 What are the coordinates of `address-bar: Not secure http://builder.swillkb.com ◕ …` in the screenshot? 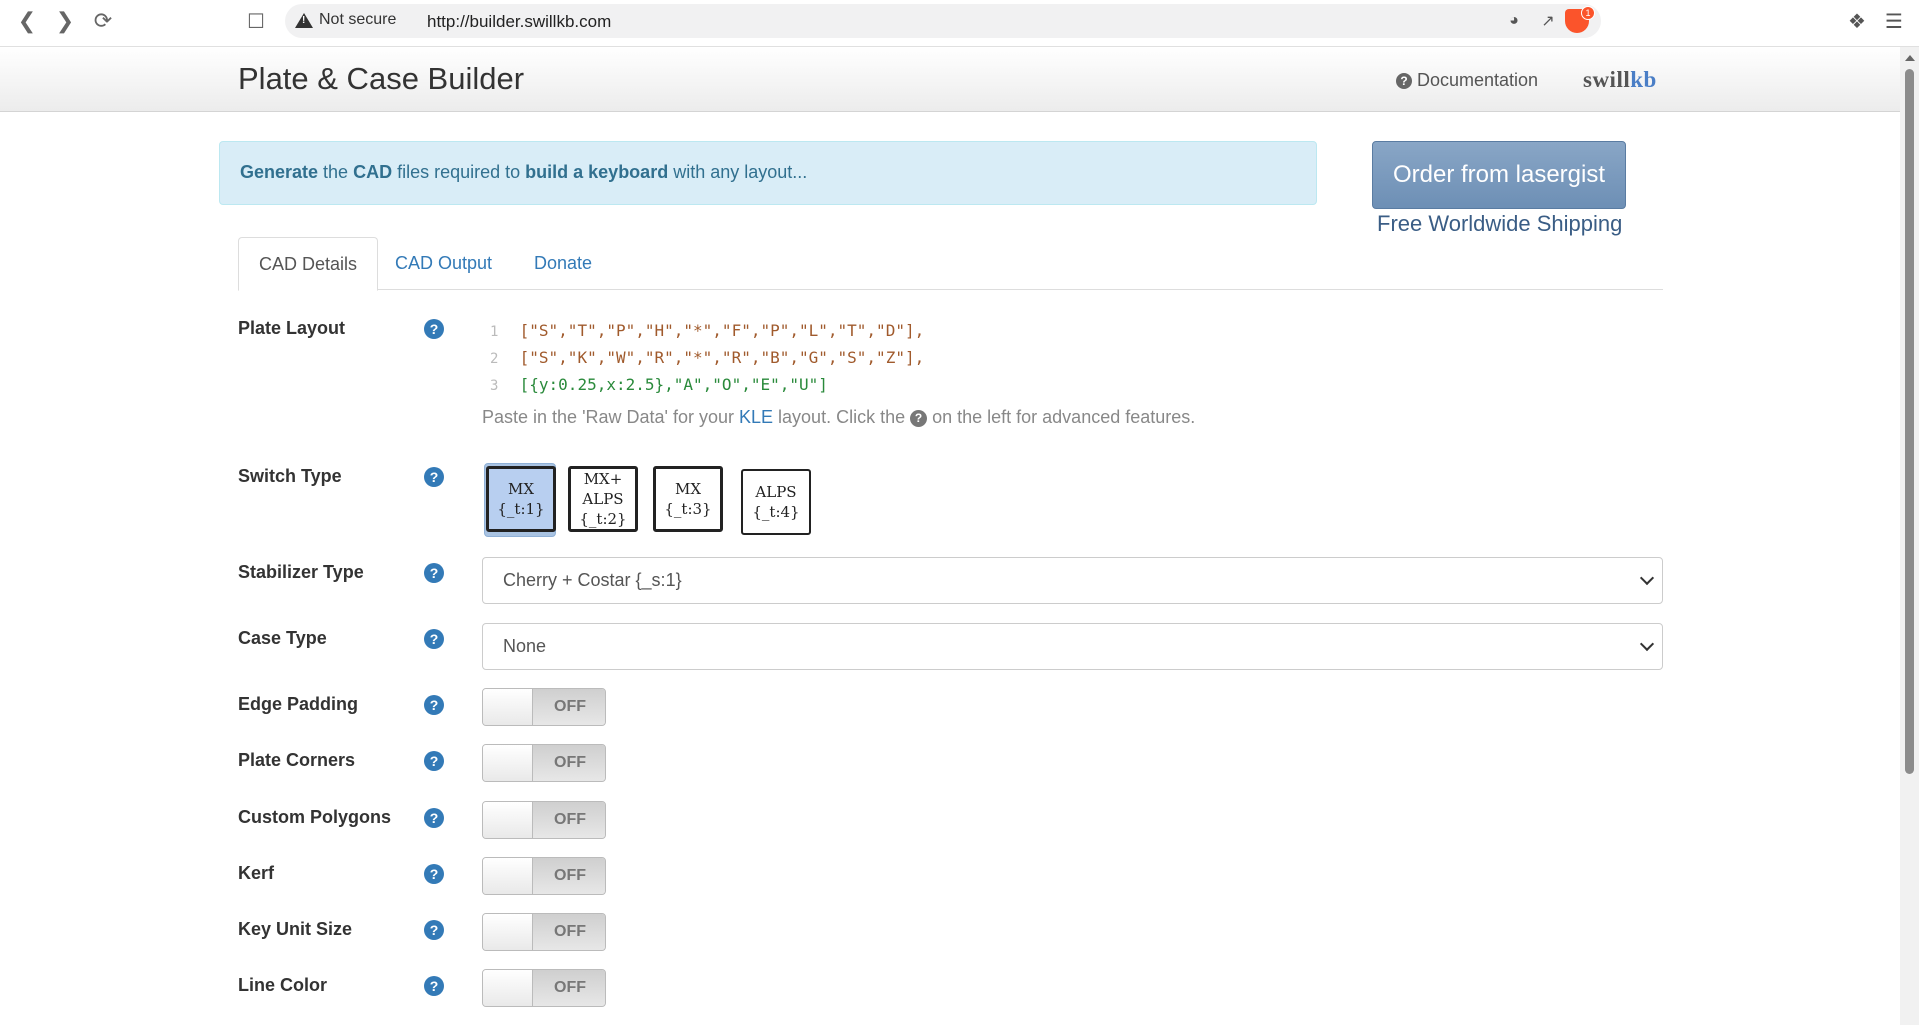 It's located at (943, 21).